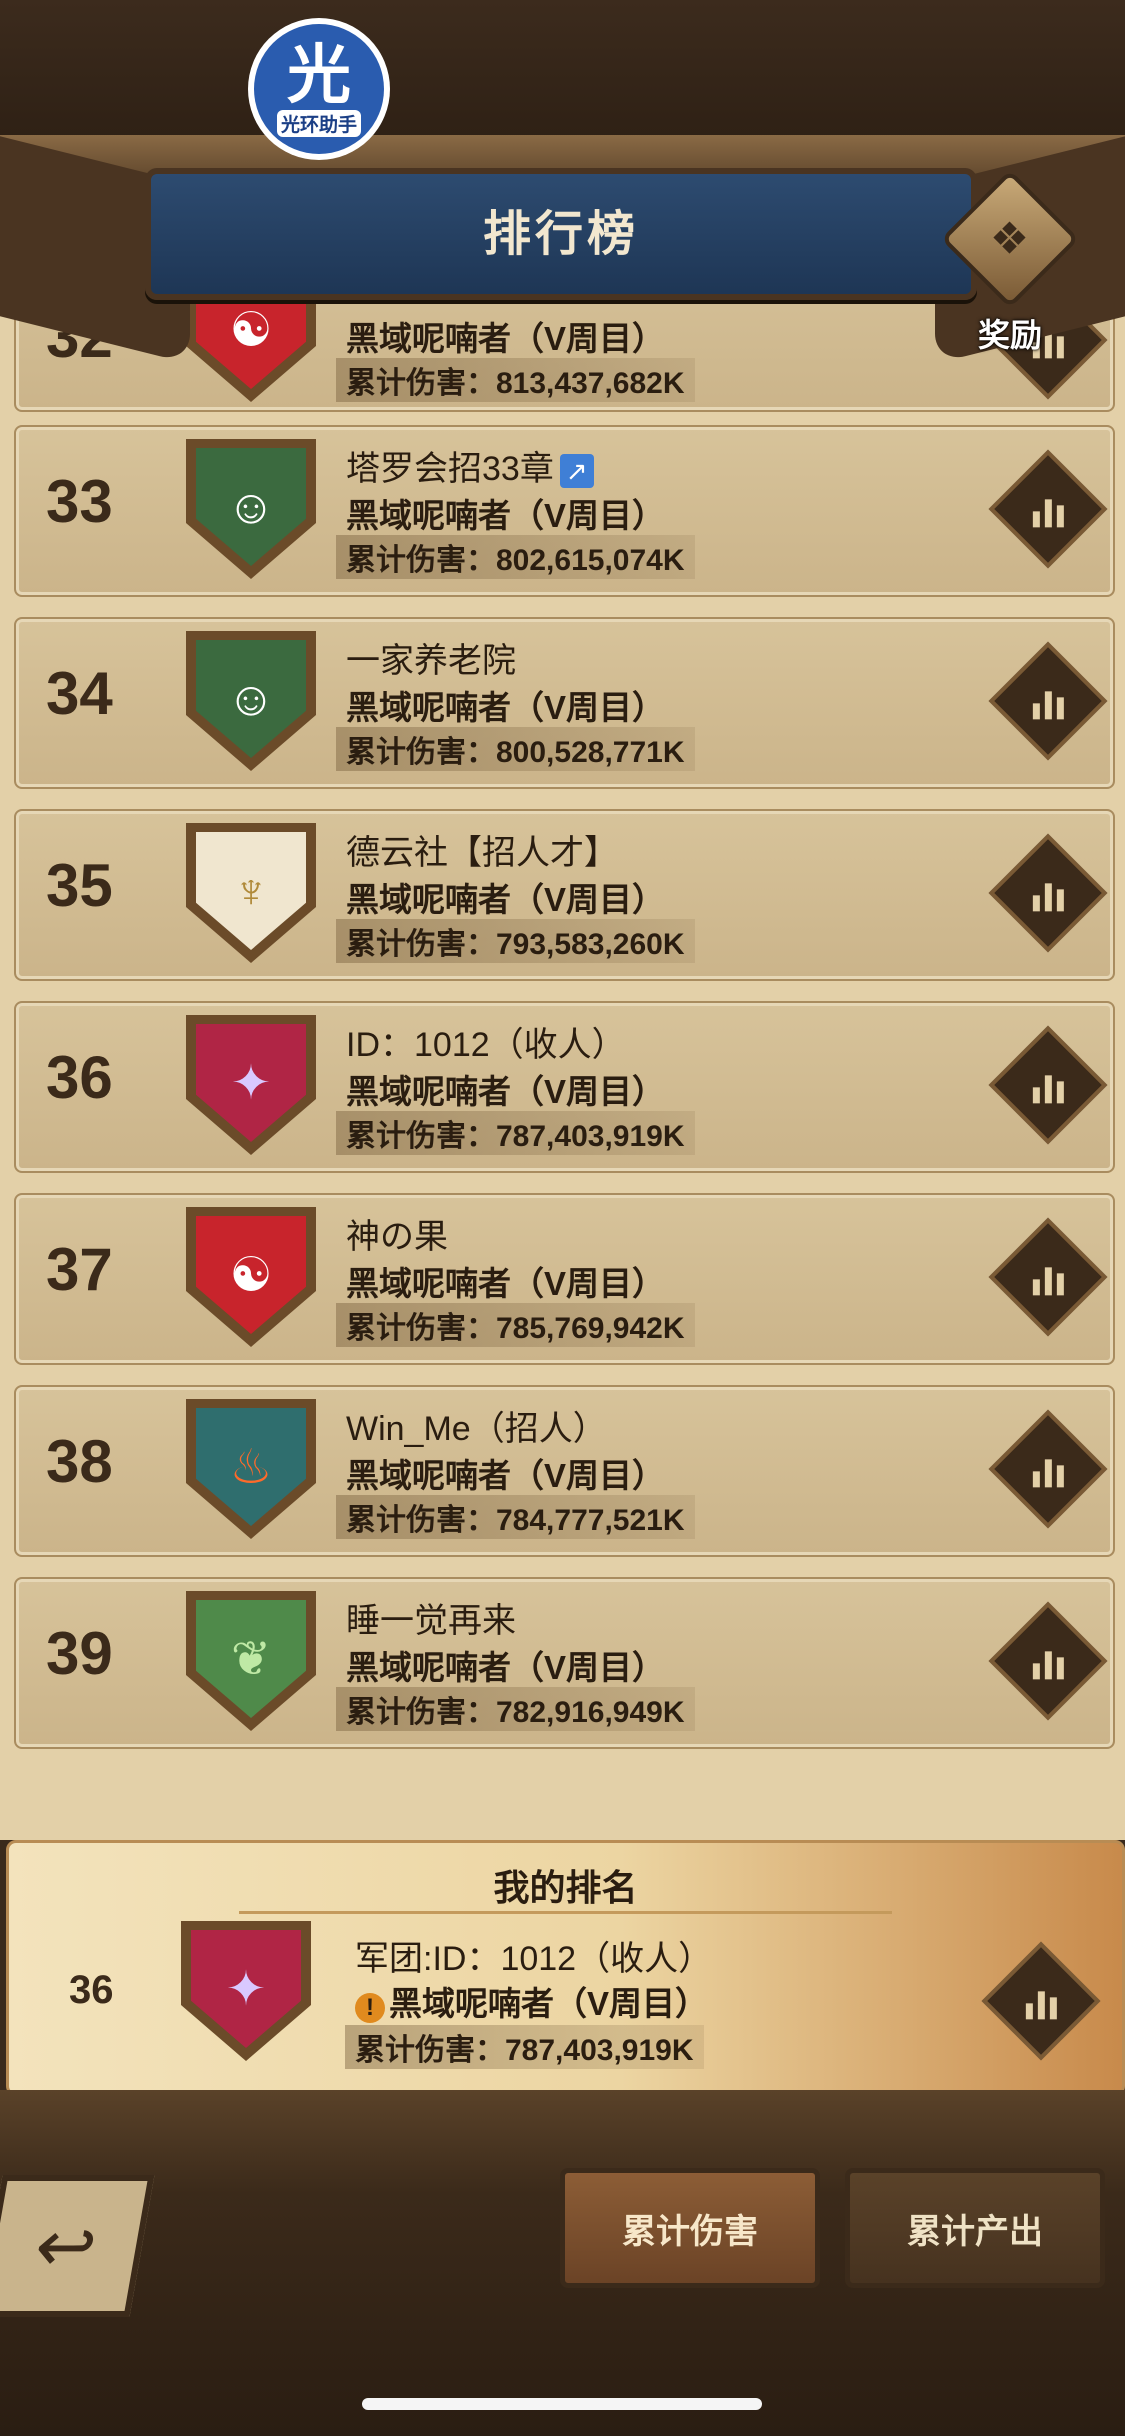 The height and width of the screenshot is (2436, 1125). I want to click on my-rank-number: 36, so click(91, 1990).